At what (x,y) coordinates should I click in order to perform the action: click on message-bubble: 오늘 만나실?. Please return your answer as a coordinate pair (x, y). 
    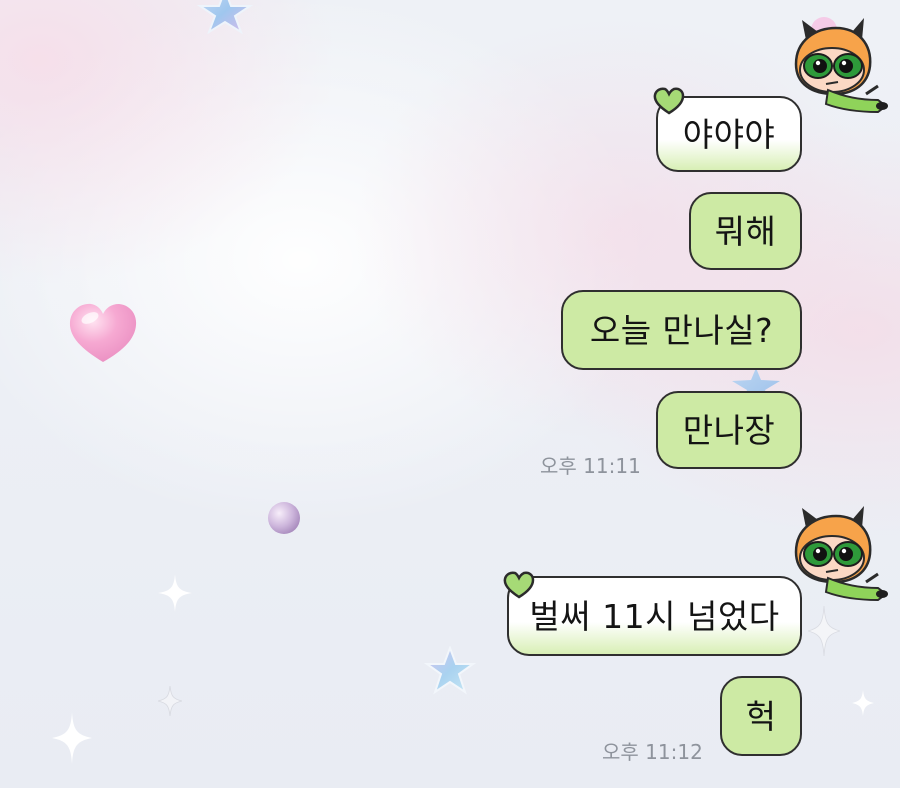
    Looking at the image, I should click on (681, 330).